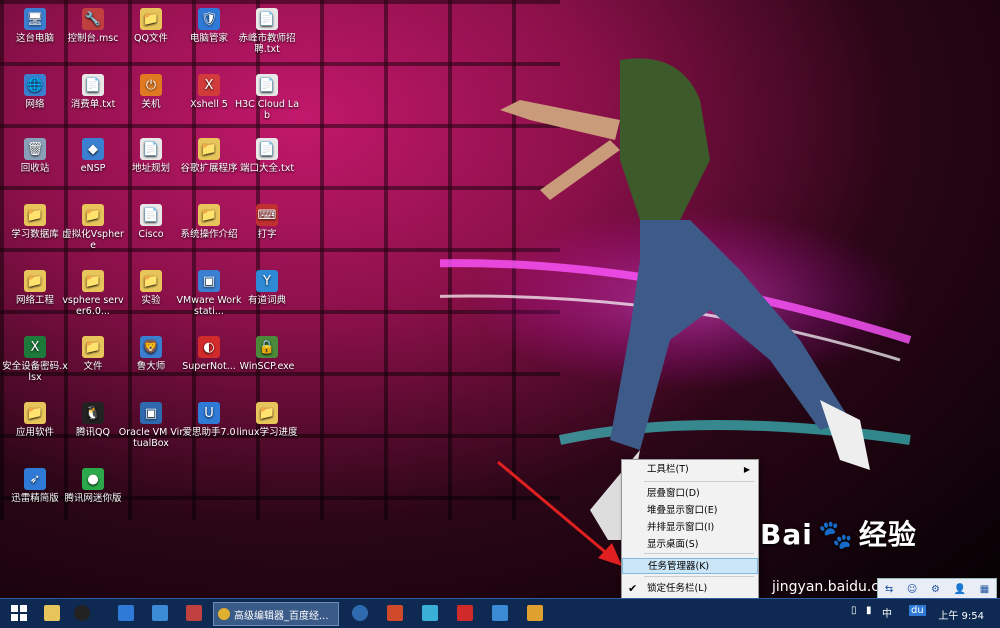 This screenshot has height=628, width=1000. Describe the element at coordinates (224, 614) in the screenshot. I see `chrome-icon` at that location.